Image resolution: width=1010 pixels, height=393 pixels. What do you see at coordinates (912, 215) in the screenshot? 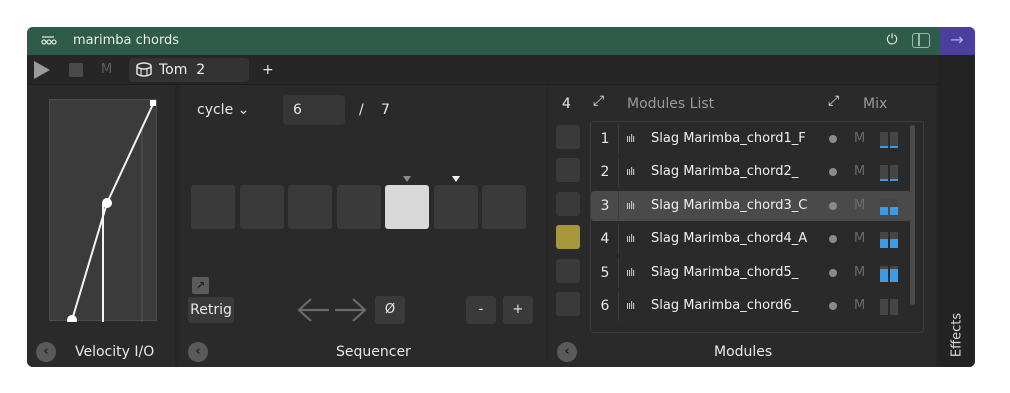
I see `scrollbar` at bounding box center [912, 215].